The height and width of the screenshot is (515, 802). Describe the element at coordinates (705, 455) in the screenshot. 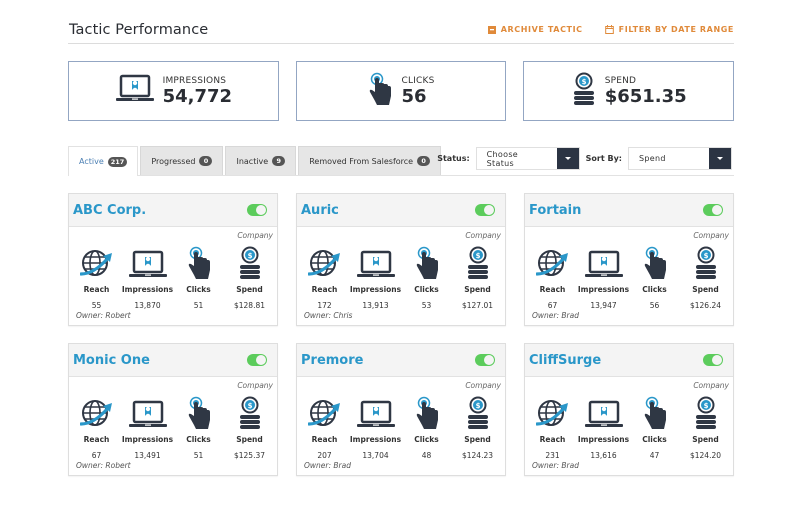

I see `metric-value: $124.20` at that location.